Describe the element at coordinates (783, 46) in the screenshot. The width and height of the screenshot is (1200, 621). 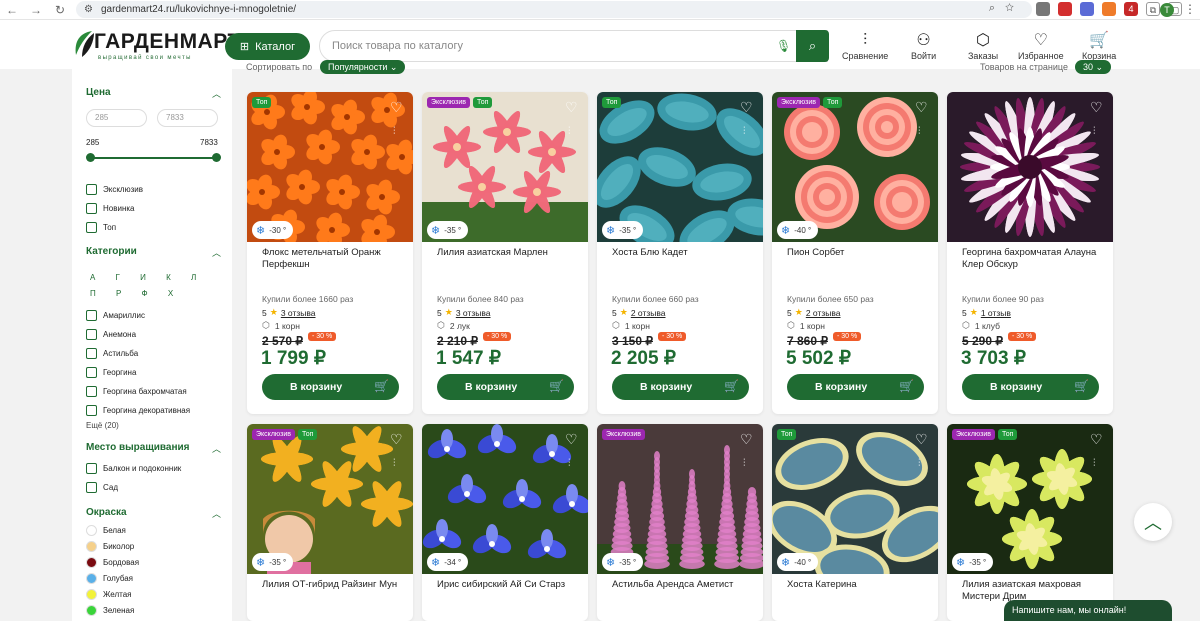
I see `microphone-icon: 🎙` at that location.